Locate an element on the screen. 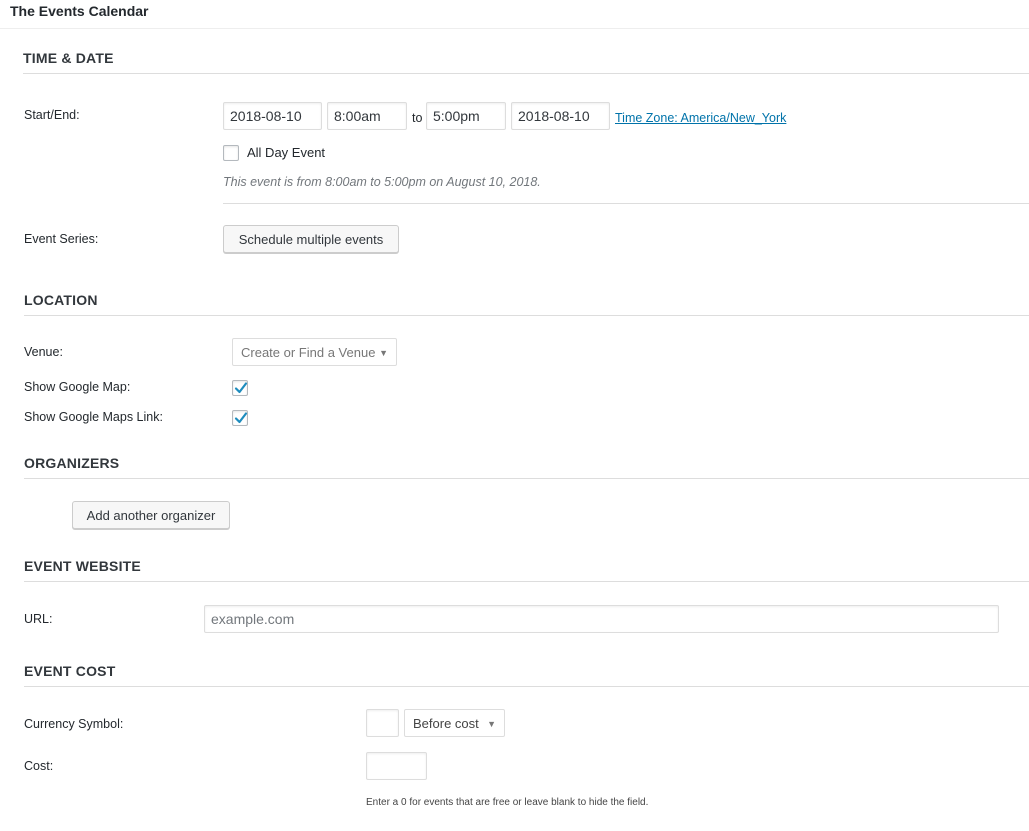  to-label: to is located at coordinates (417, 118).